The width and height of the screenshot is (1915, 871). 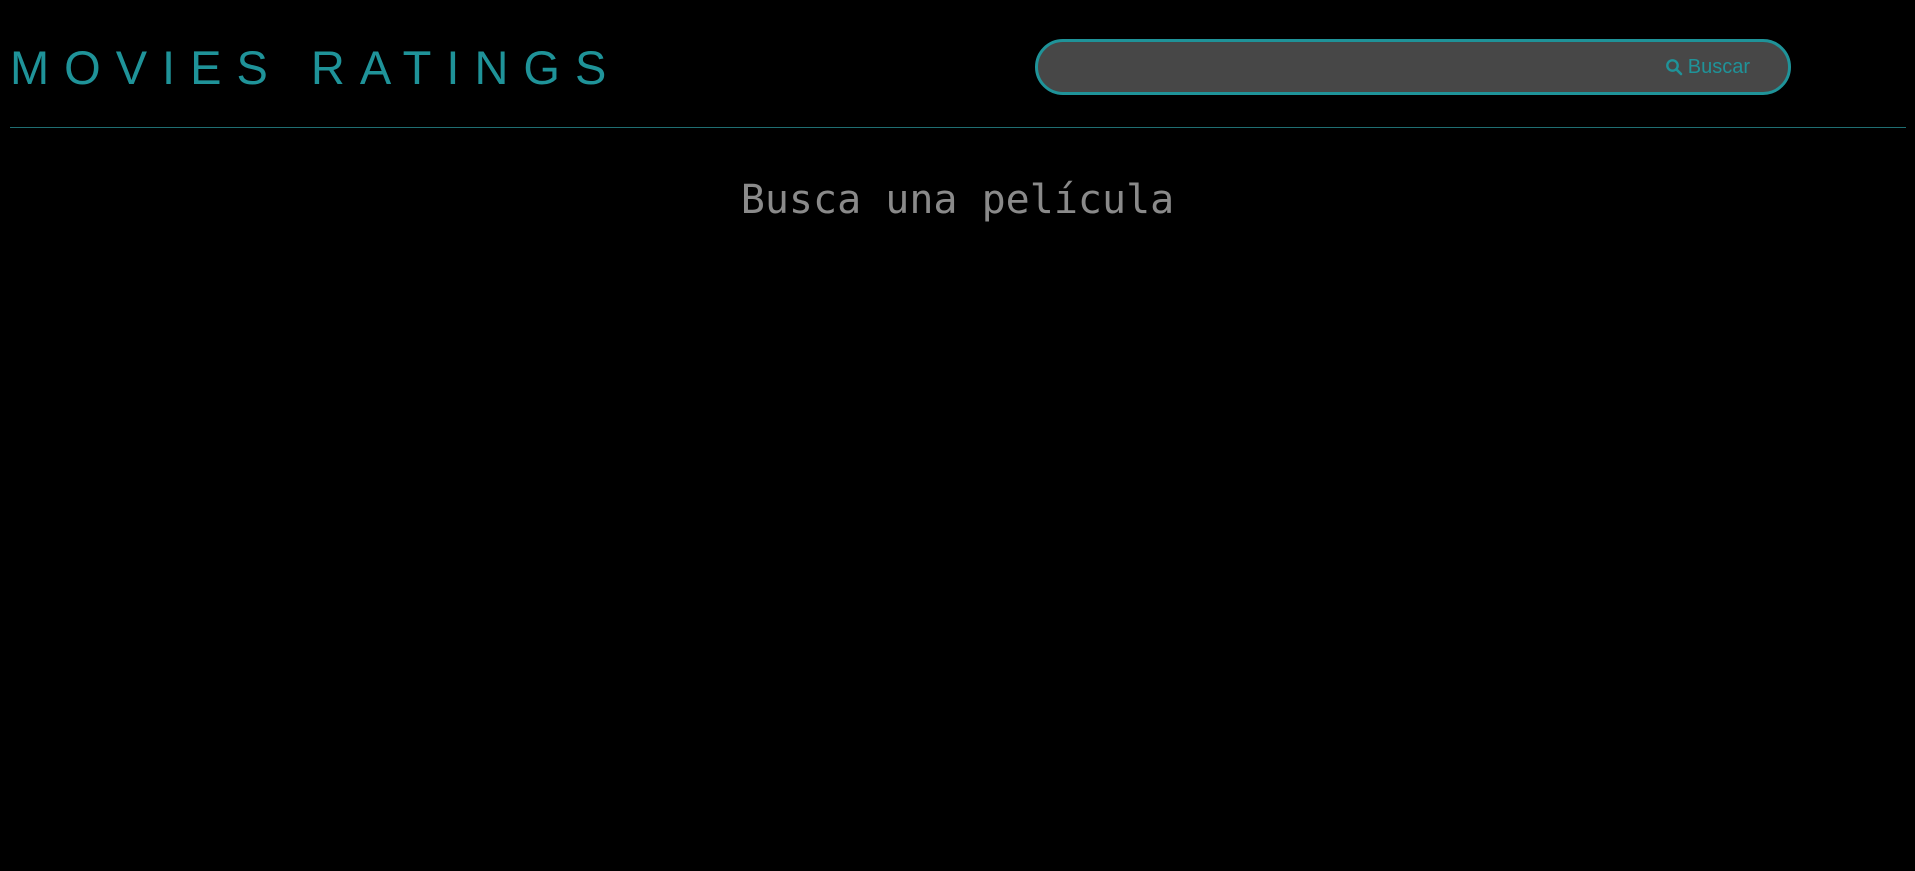 What do you see at coordinates (1370, 68) in the screenshot?
I see `search-input` at bounding box center [1370, 68].